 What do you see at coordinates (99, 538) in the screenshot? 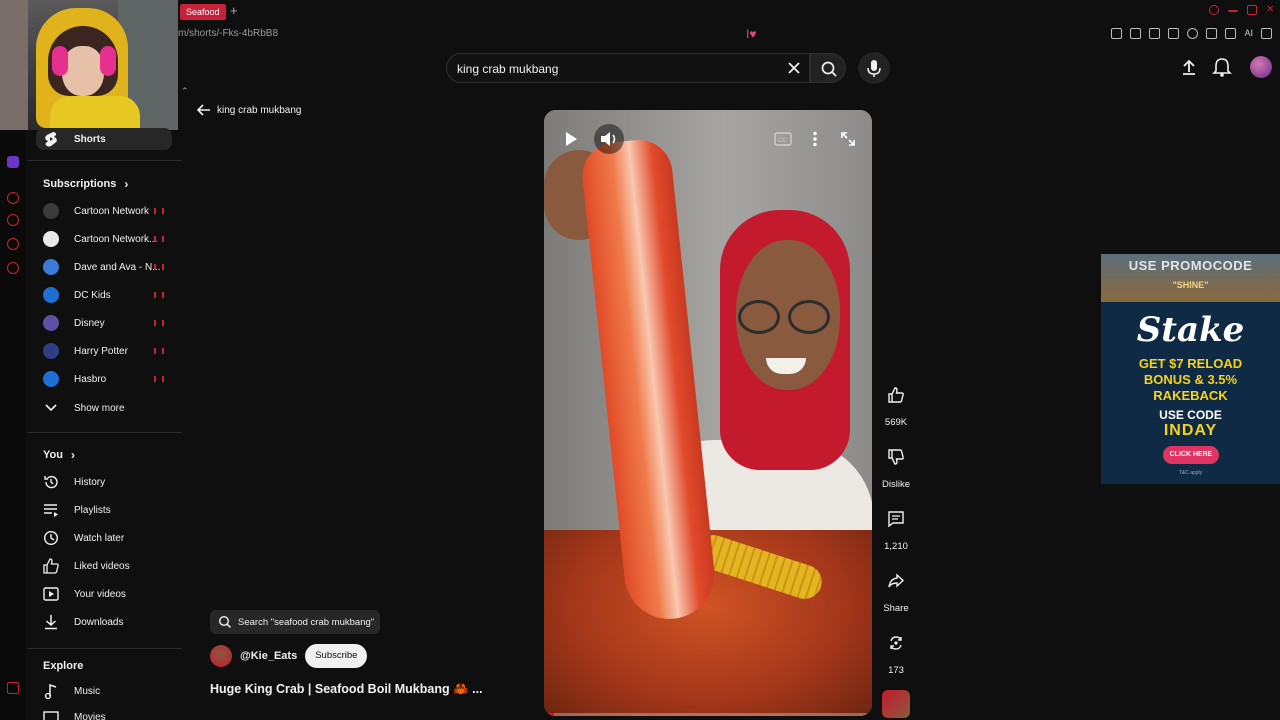
I see `sidebar-item-label: Watch later` at bounding box center [99, 538].